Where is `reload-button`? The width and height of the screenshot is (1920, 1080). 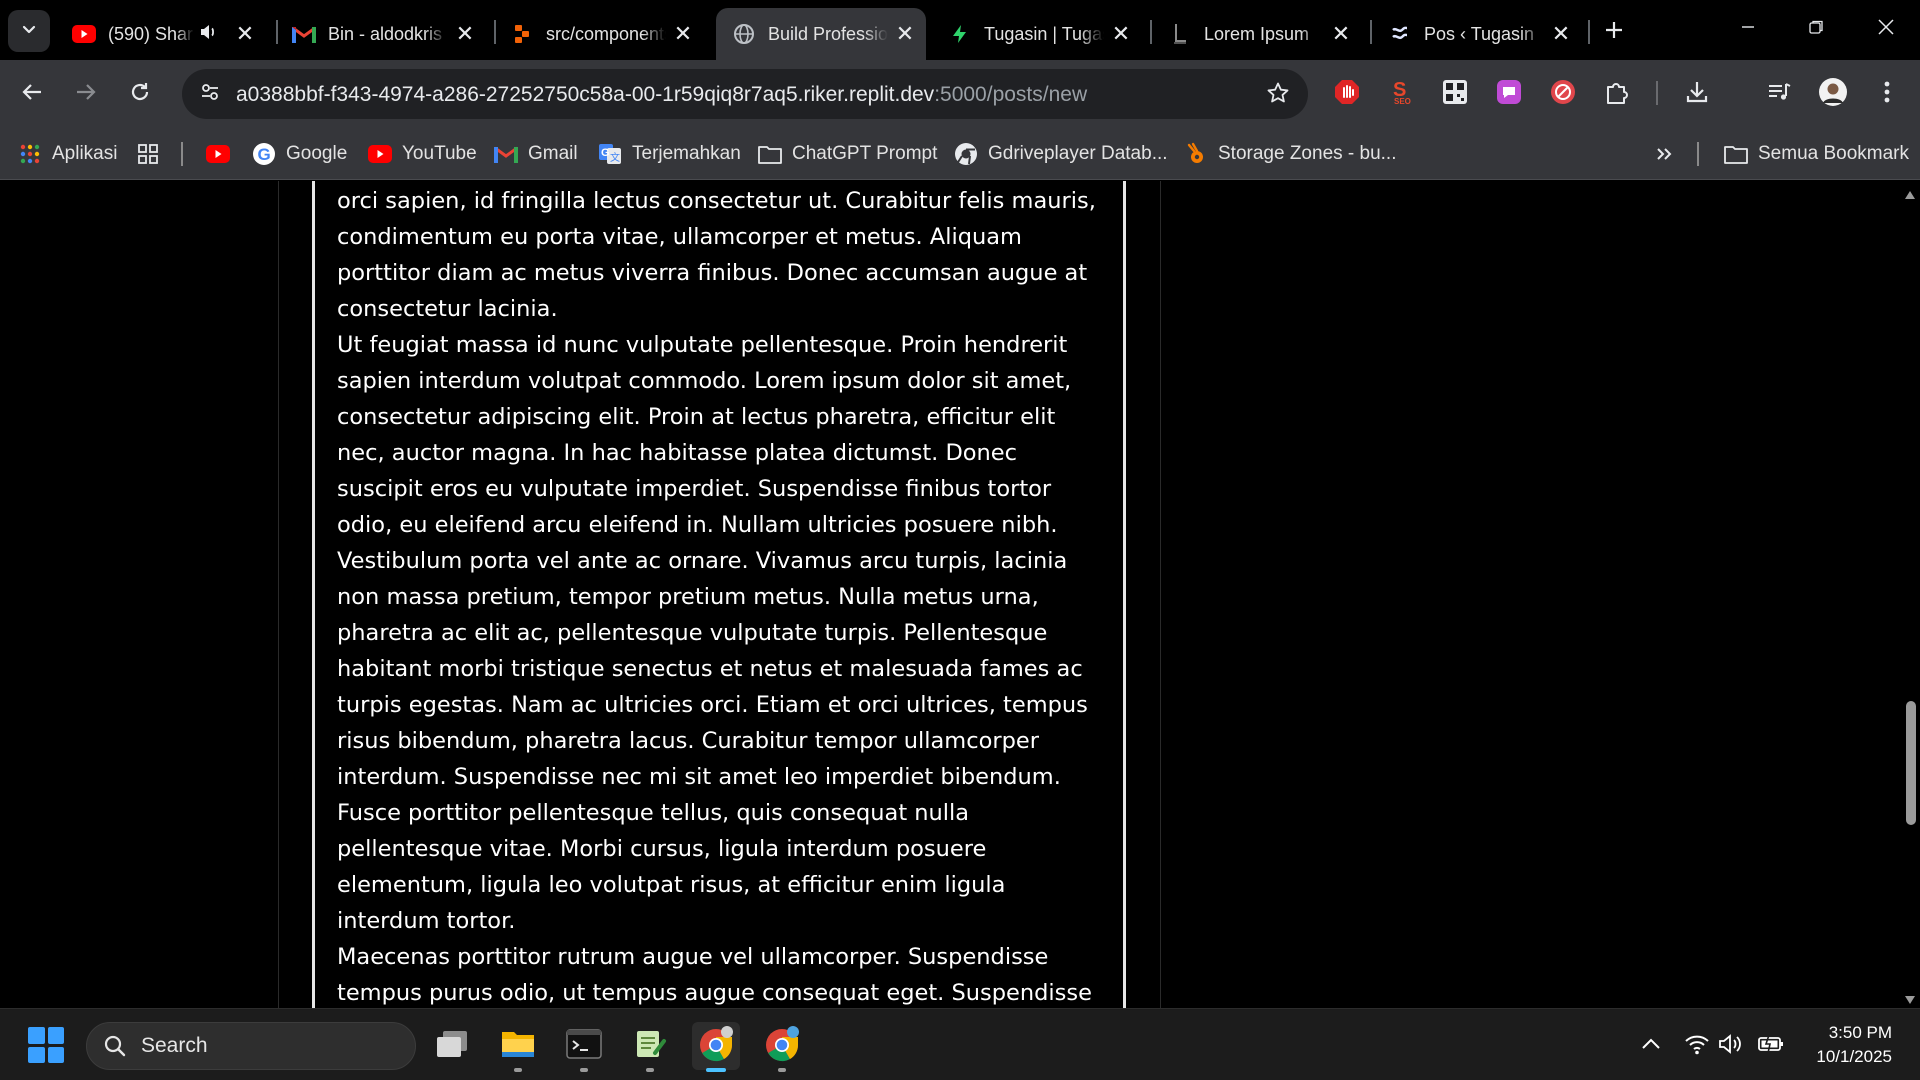
reload-button is located at coordinates (140, 94).